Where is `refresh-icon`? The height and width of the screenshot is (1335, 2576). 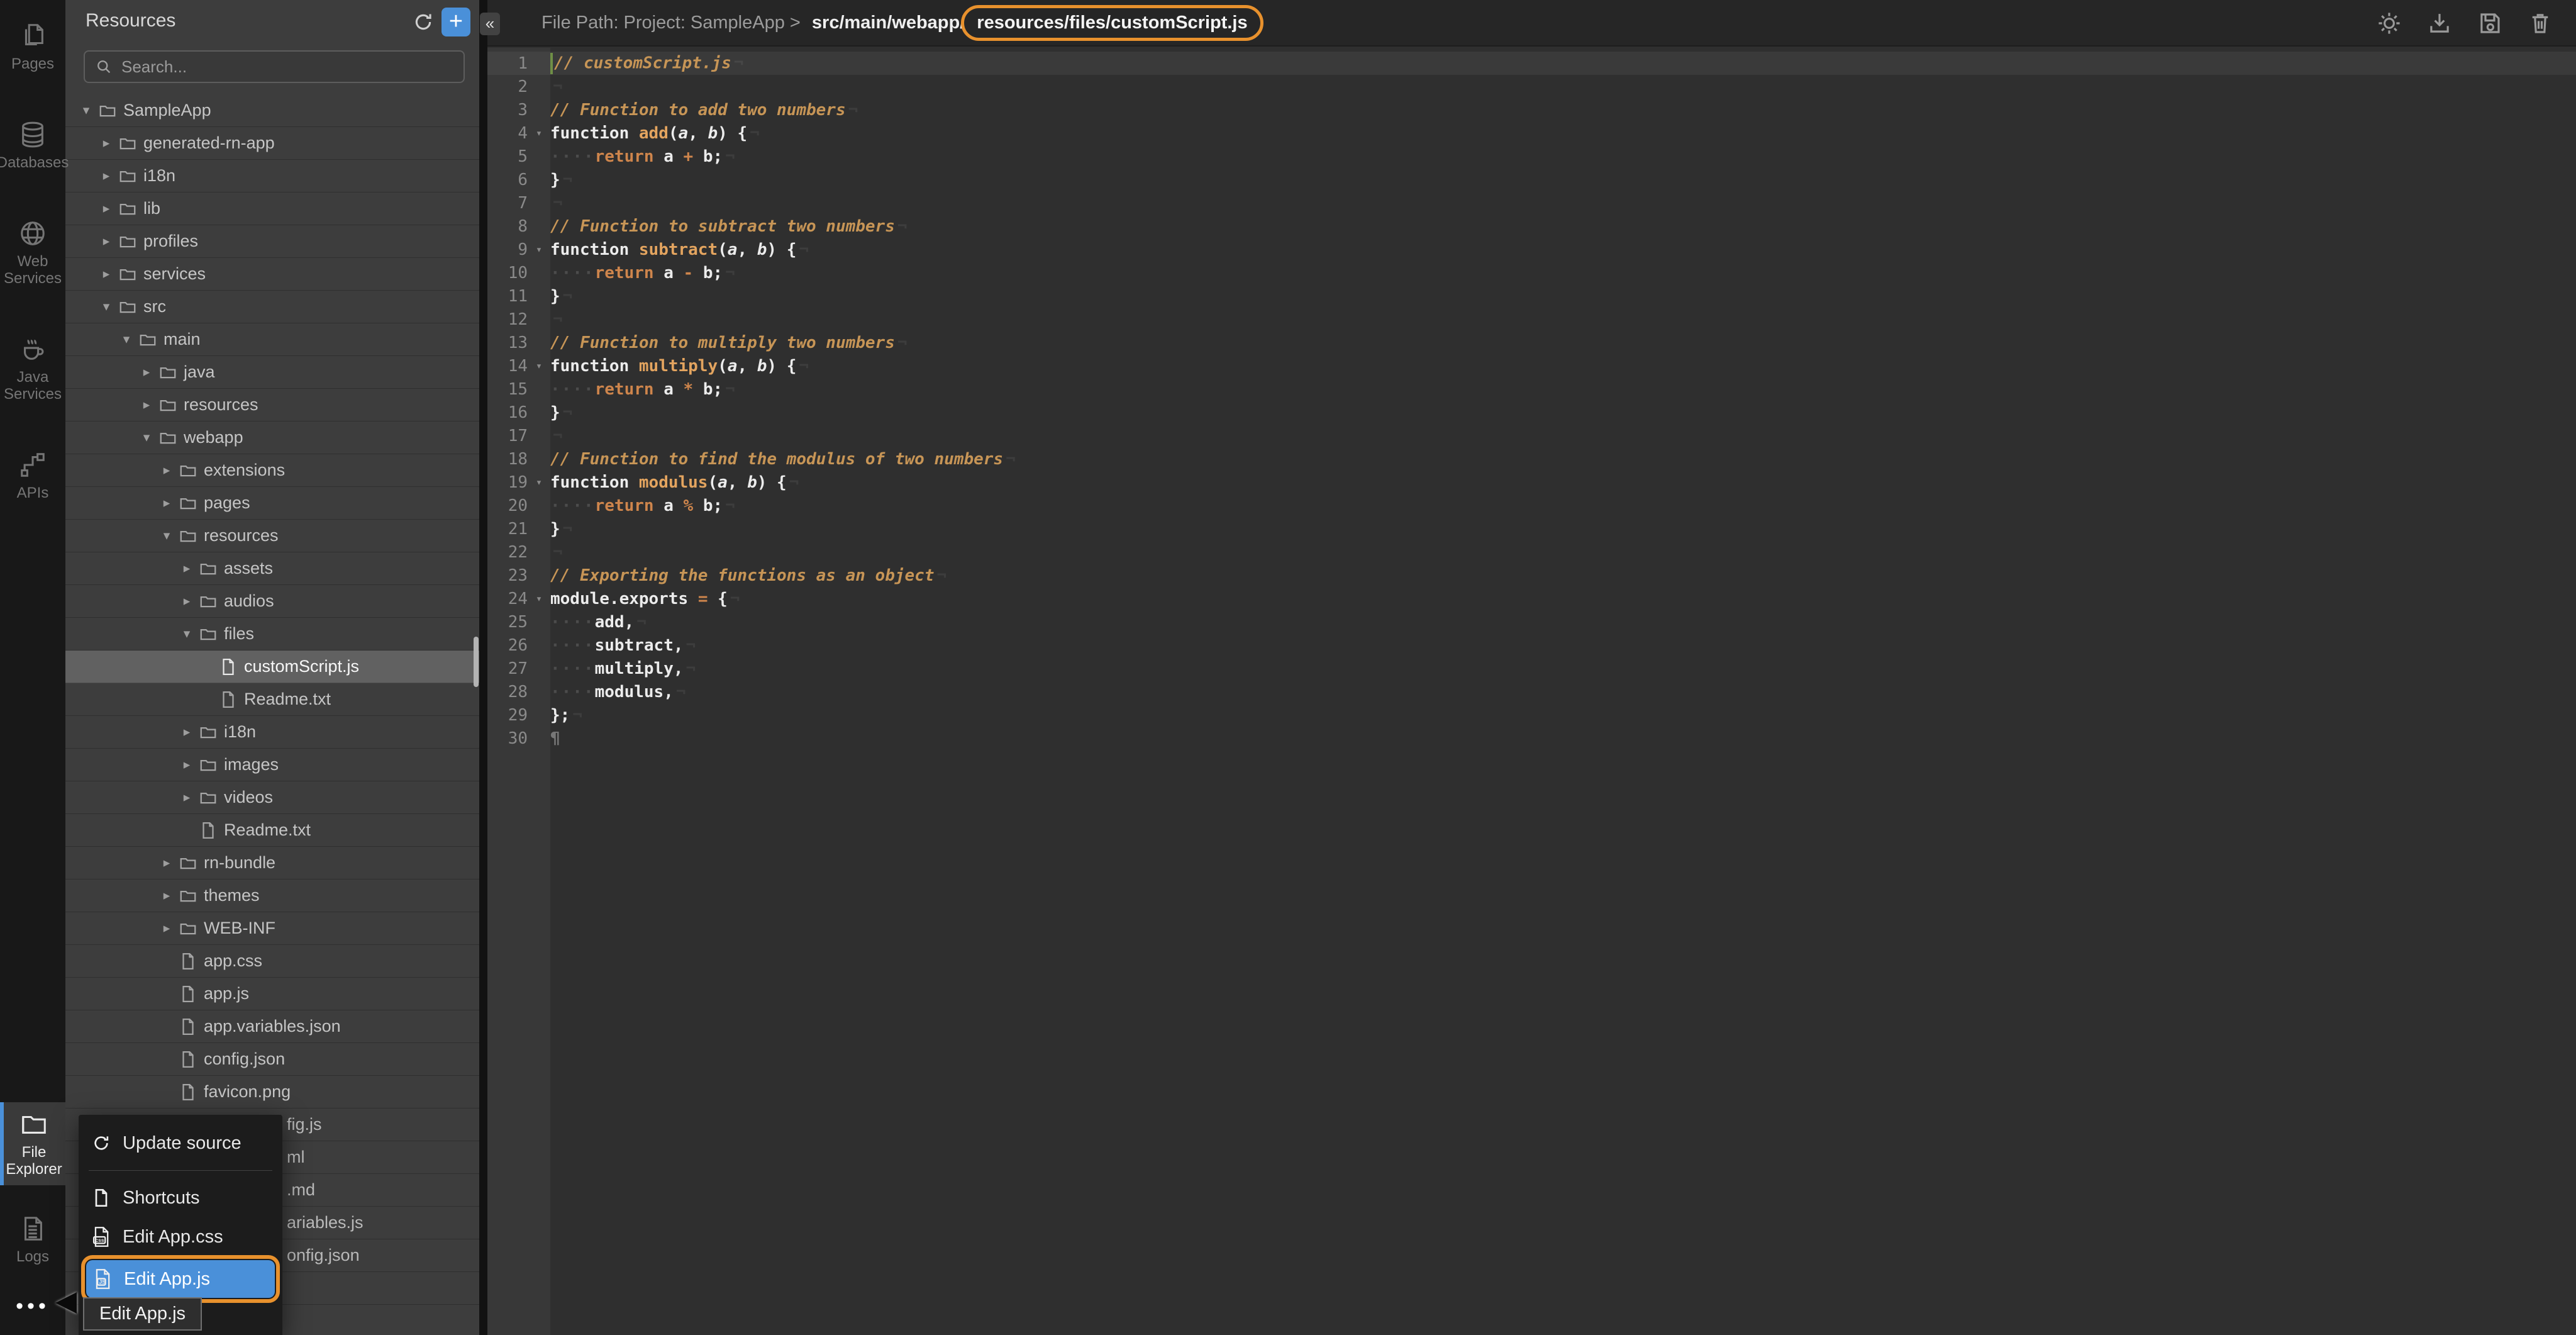
refresh-icon is located at coordinates (423, 22).